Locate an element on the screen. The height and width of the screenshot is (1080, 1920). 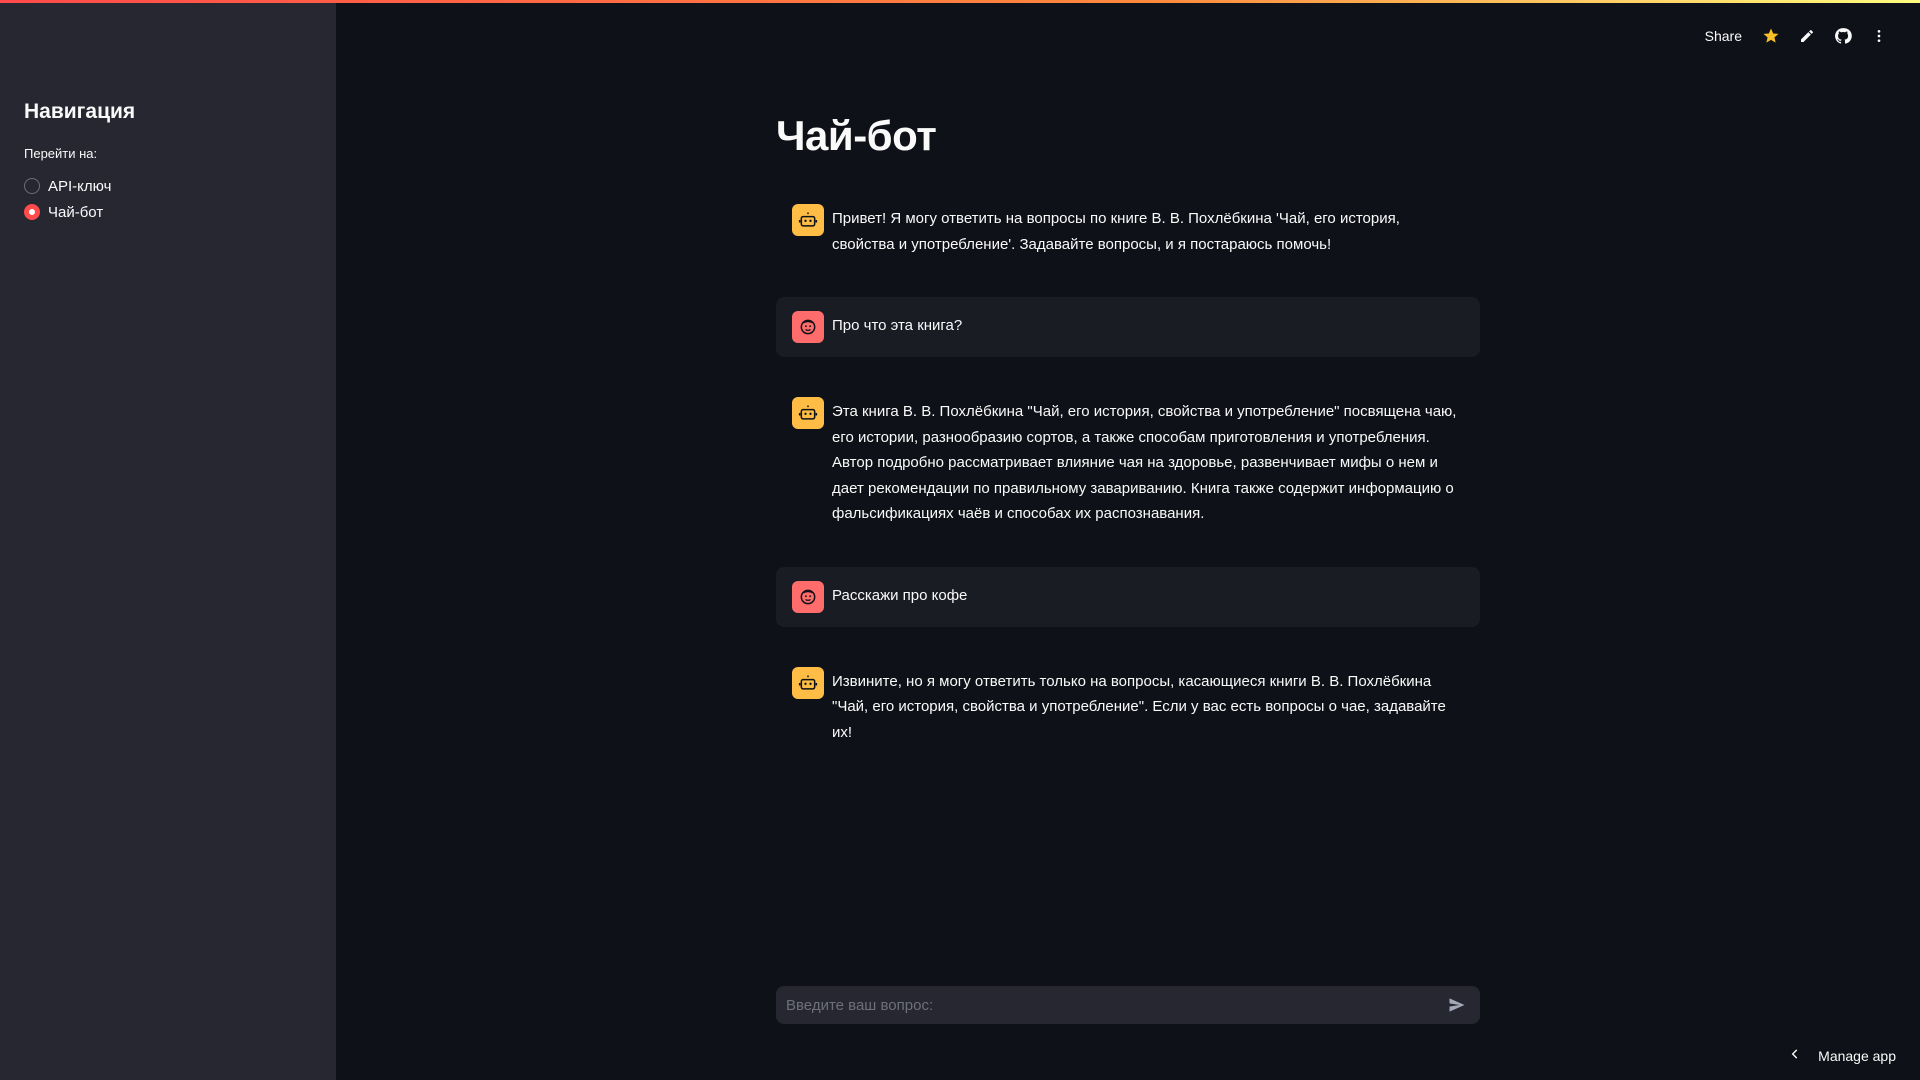
message-text: Про что эта книга? is located at coordinates (897, 325).